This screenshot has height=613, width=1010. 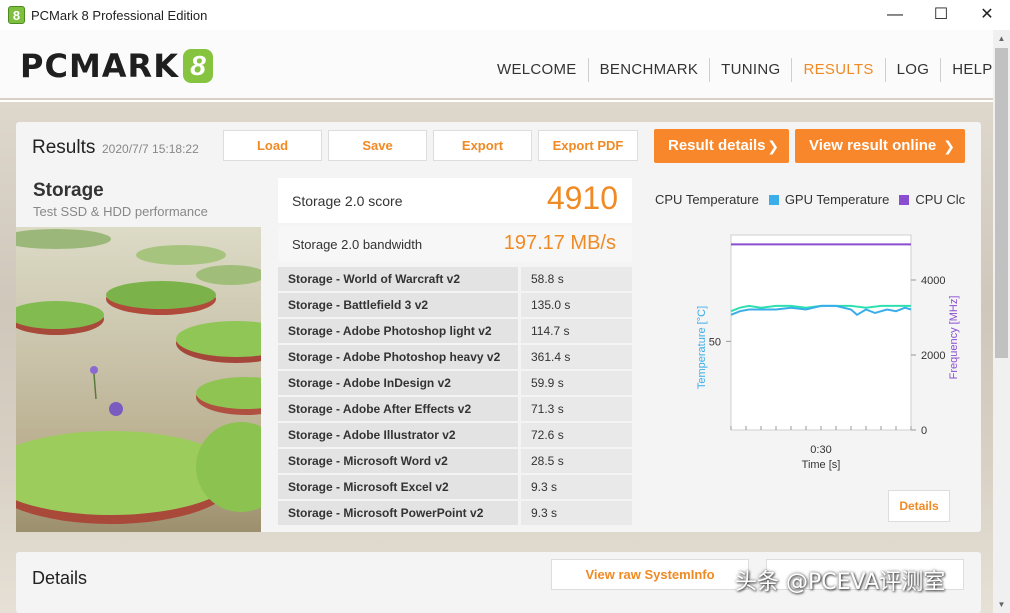 What do you see at coordinates (99, 66) in the screenshot?
I see `logo-wordmark: PCMARK` at bounding box center [99, 66].